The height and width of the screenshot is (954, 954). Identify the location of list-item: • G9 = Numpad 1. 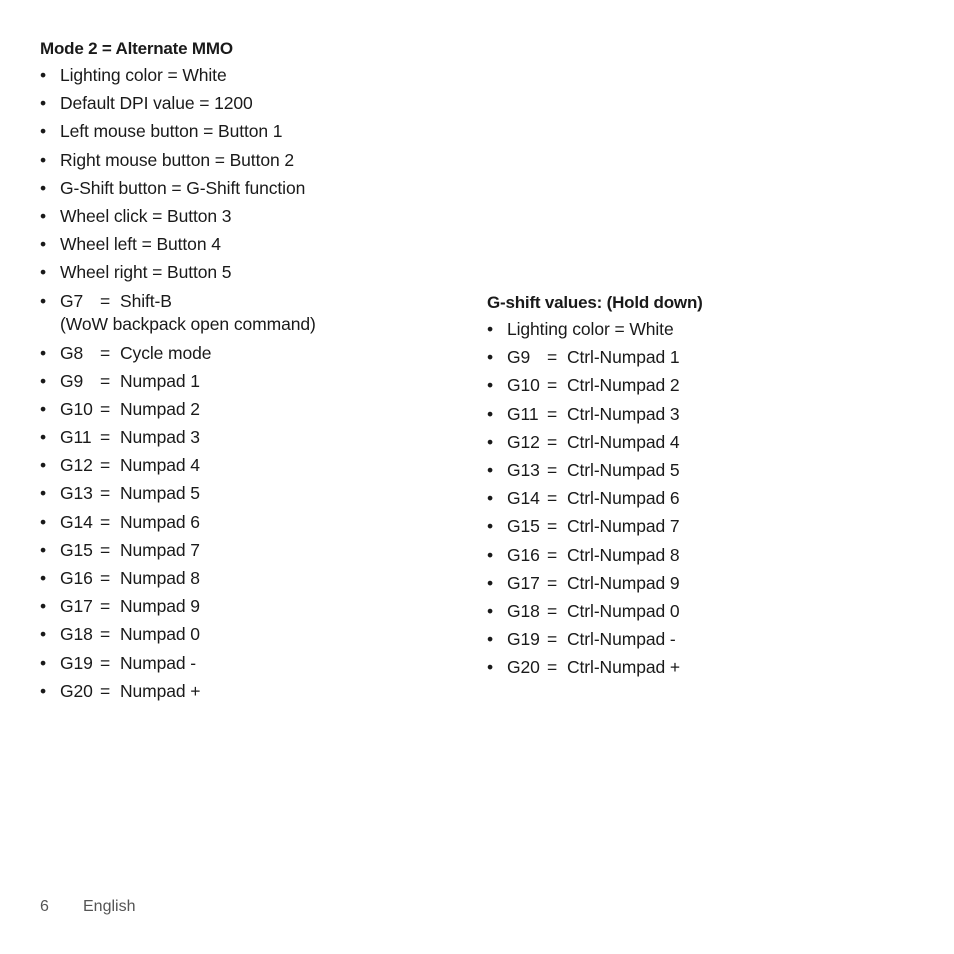
(120, 380).